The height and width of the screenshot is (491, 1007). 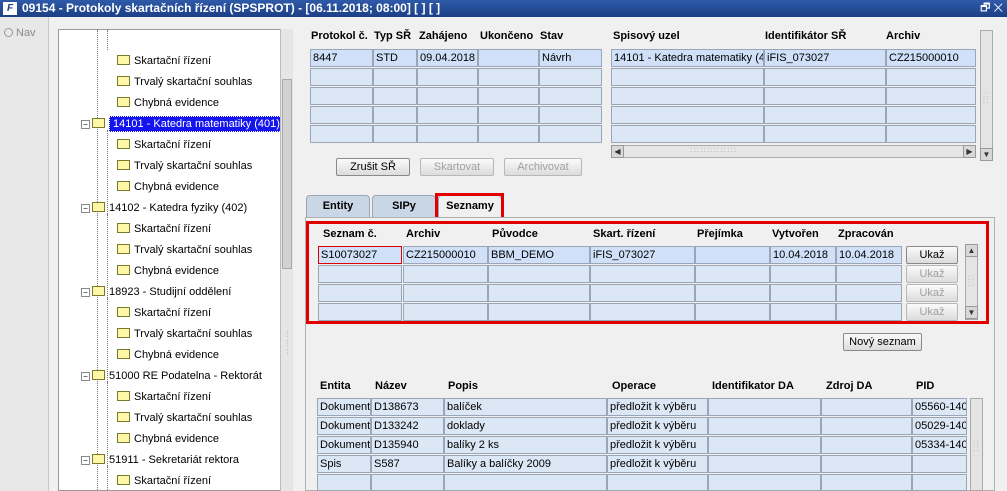 I want to click on tree-scrollbar, so click(x=286, y=260).